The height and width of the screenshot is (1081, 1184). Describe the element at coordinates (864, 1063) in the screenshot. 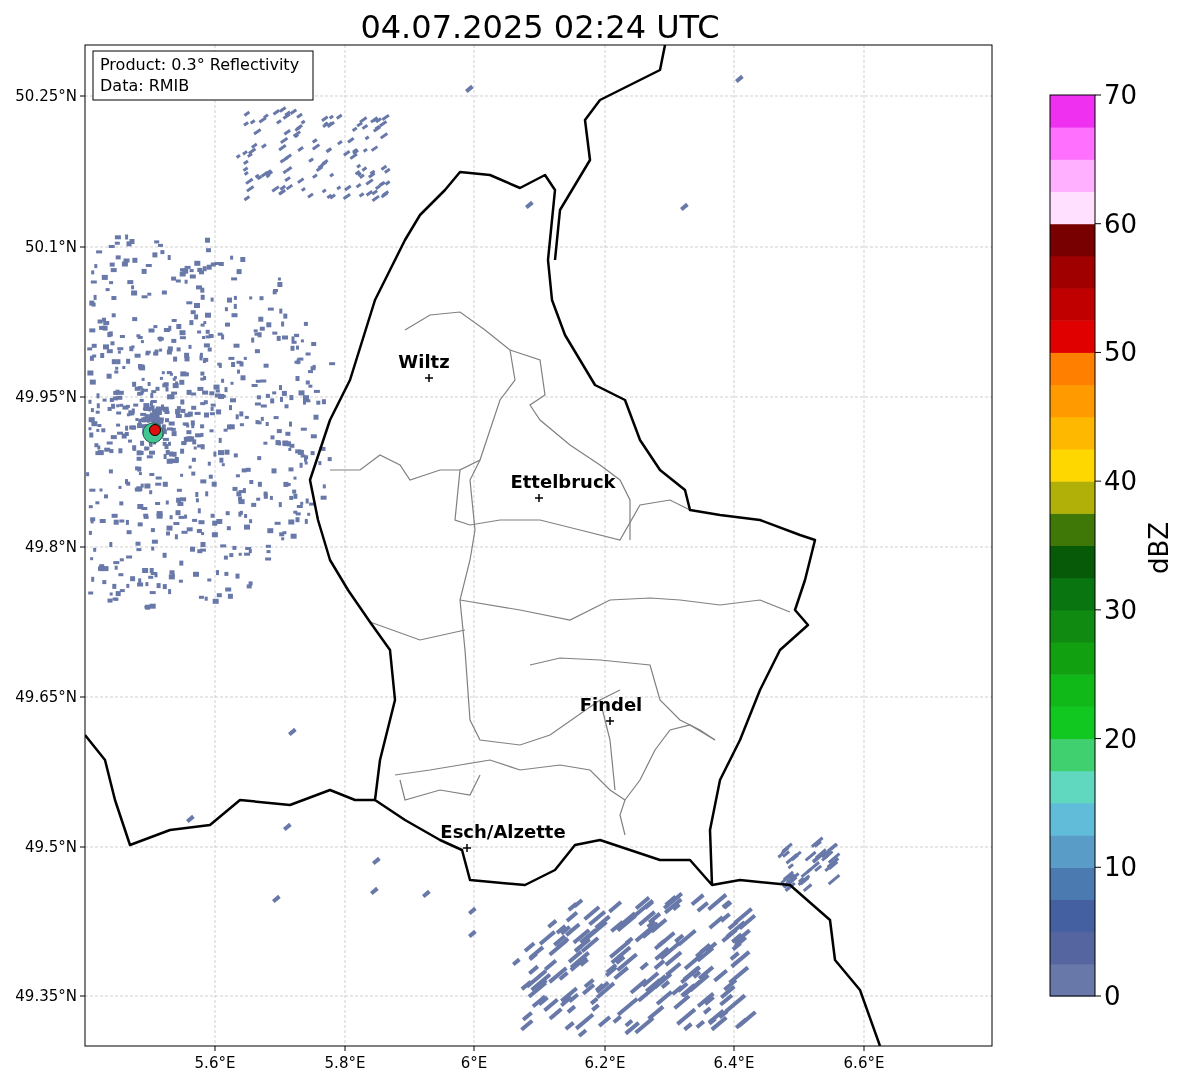

I see `axis-tick-label: 6.6°E` at that location.